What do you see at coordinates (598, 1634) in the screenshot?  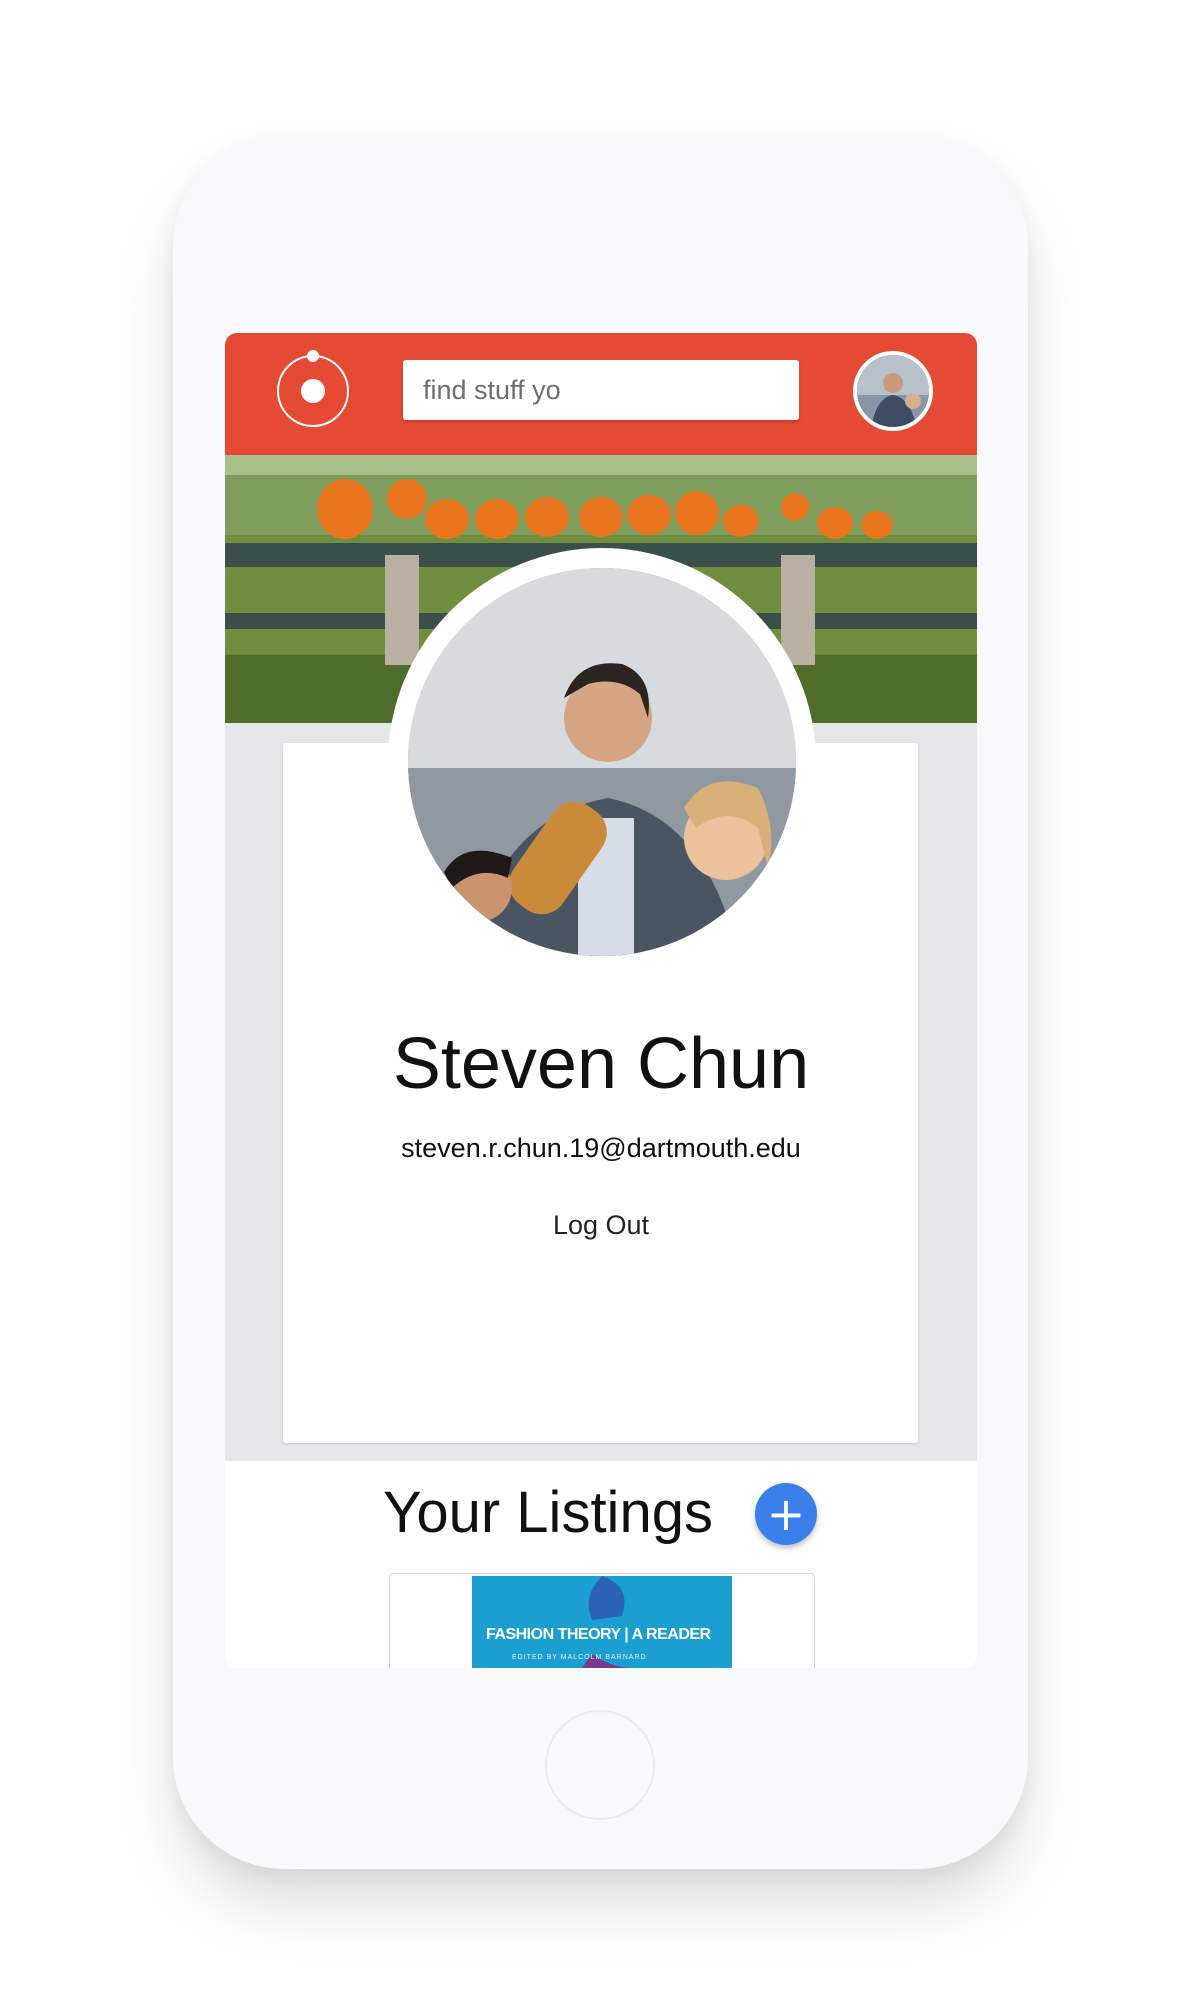 I see `book-title: FASHION THEORY | A READER` at bounding box center [598, 1634].